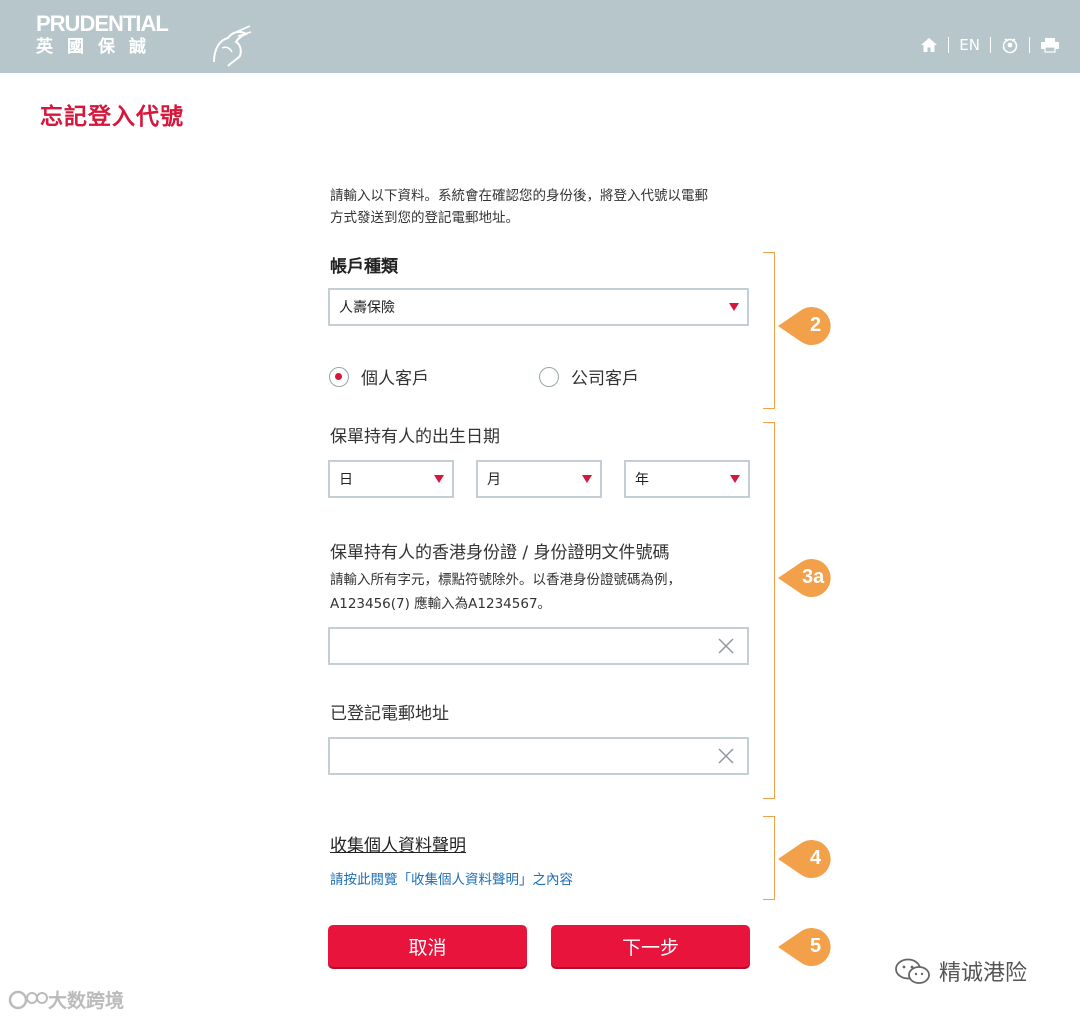 The height and width of the screenshot is (1020, 1080). What do you see at coordinates (415, 437) in the screenshot?
I see `dob-label: 保單持有人的出生日期` at bounding box center [415, 437].